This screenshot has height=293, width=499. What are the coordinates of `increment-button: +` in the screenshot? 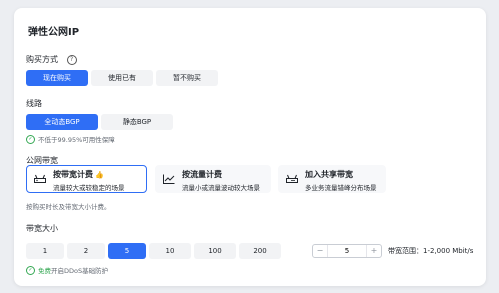 It's located at (374, 251).